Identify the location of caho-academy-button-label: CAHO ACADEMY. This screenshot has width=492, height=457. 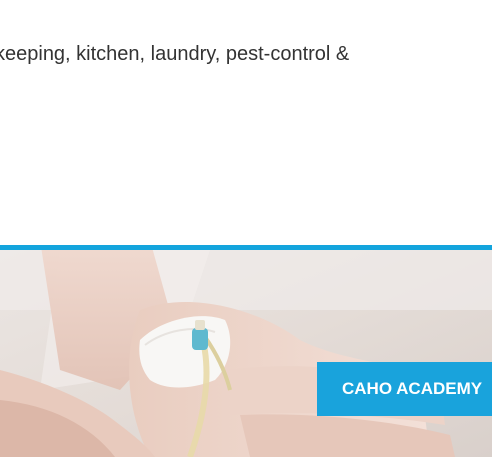
(412, 388).